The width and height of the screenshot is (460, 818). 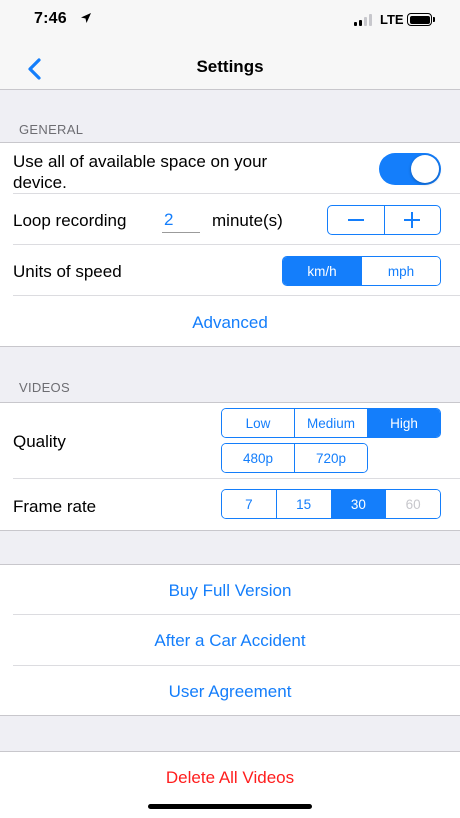 I want to click on row-after-car-accident: After a Car Accident, so click(x=230, y=640).